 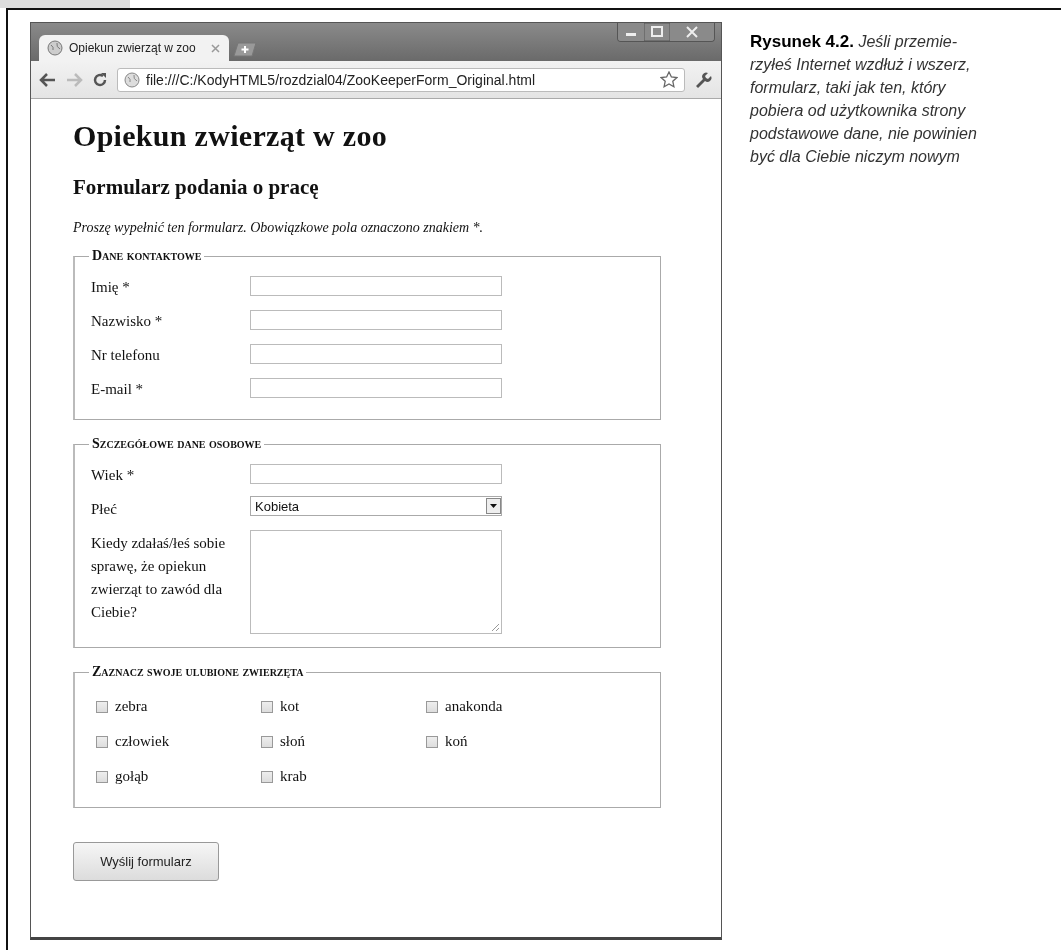 What do you see at coordinates (290, 706) in the screenshot?
I see `checkbox-label: kot` at bounding box center [290, 706].